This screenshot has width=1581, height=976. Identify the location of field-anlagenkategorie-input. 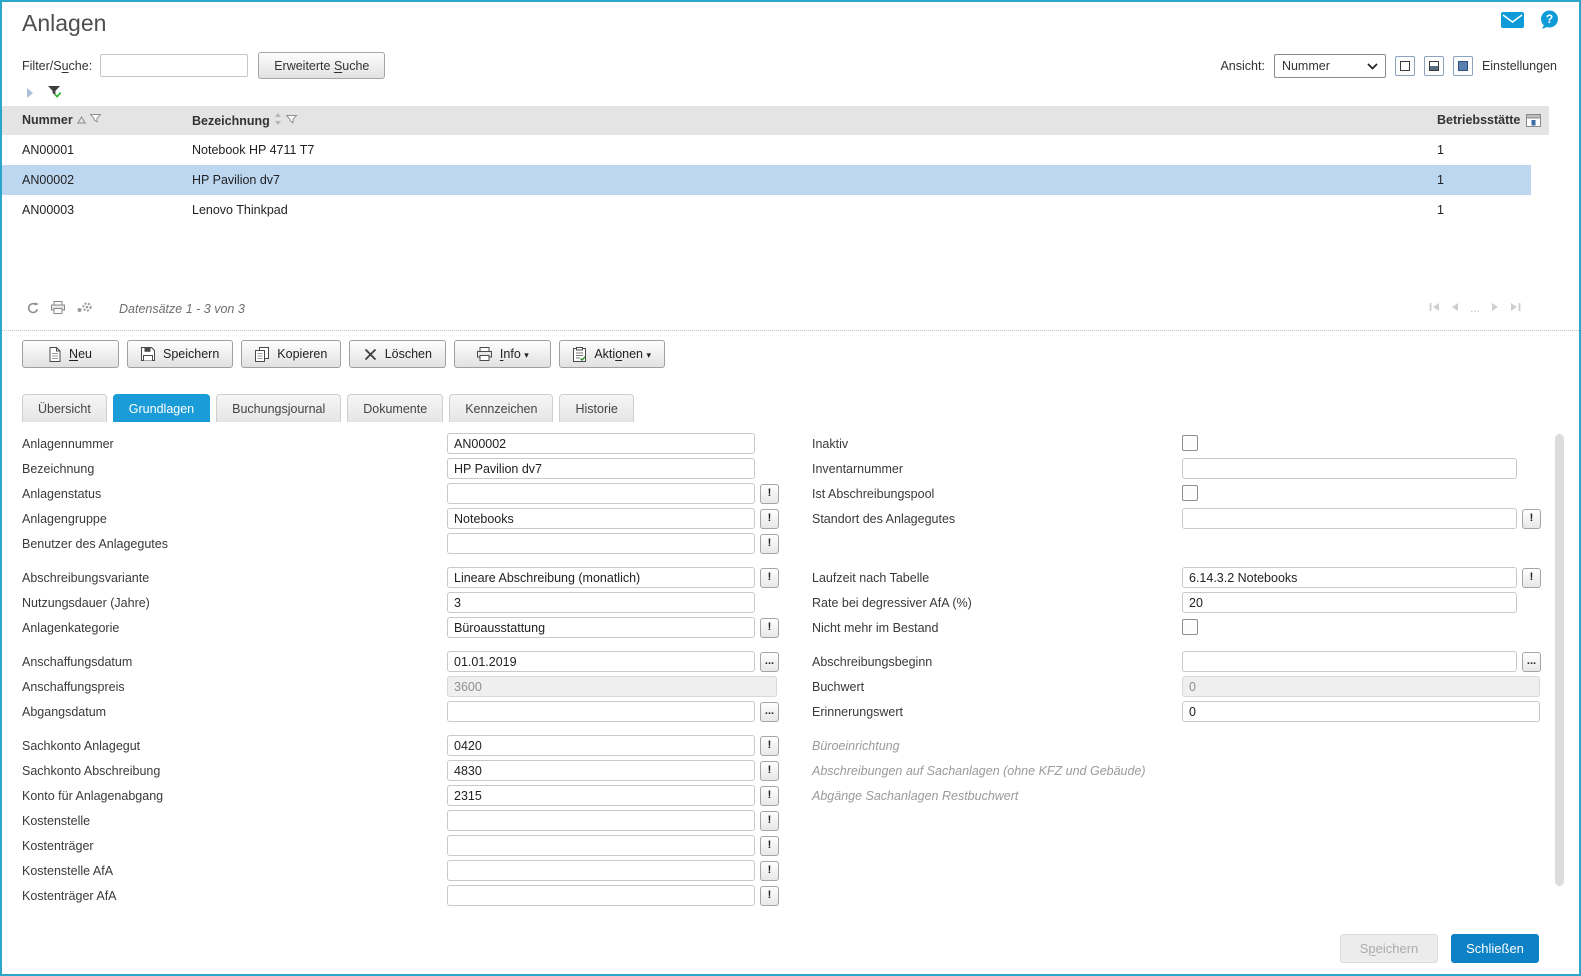
(601, 627).